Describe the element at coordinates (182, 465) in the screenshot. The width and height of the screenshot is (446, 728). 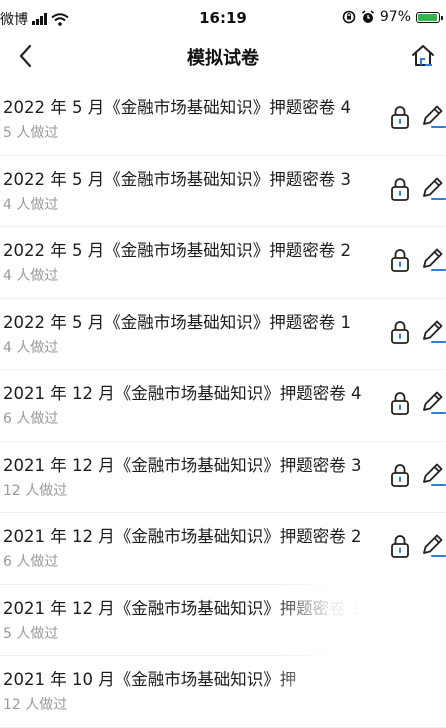
I see `paper-title: 2021 年 12 月《金融市场基础知识》押题密卷 3` at that location.